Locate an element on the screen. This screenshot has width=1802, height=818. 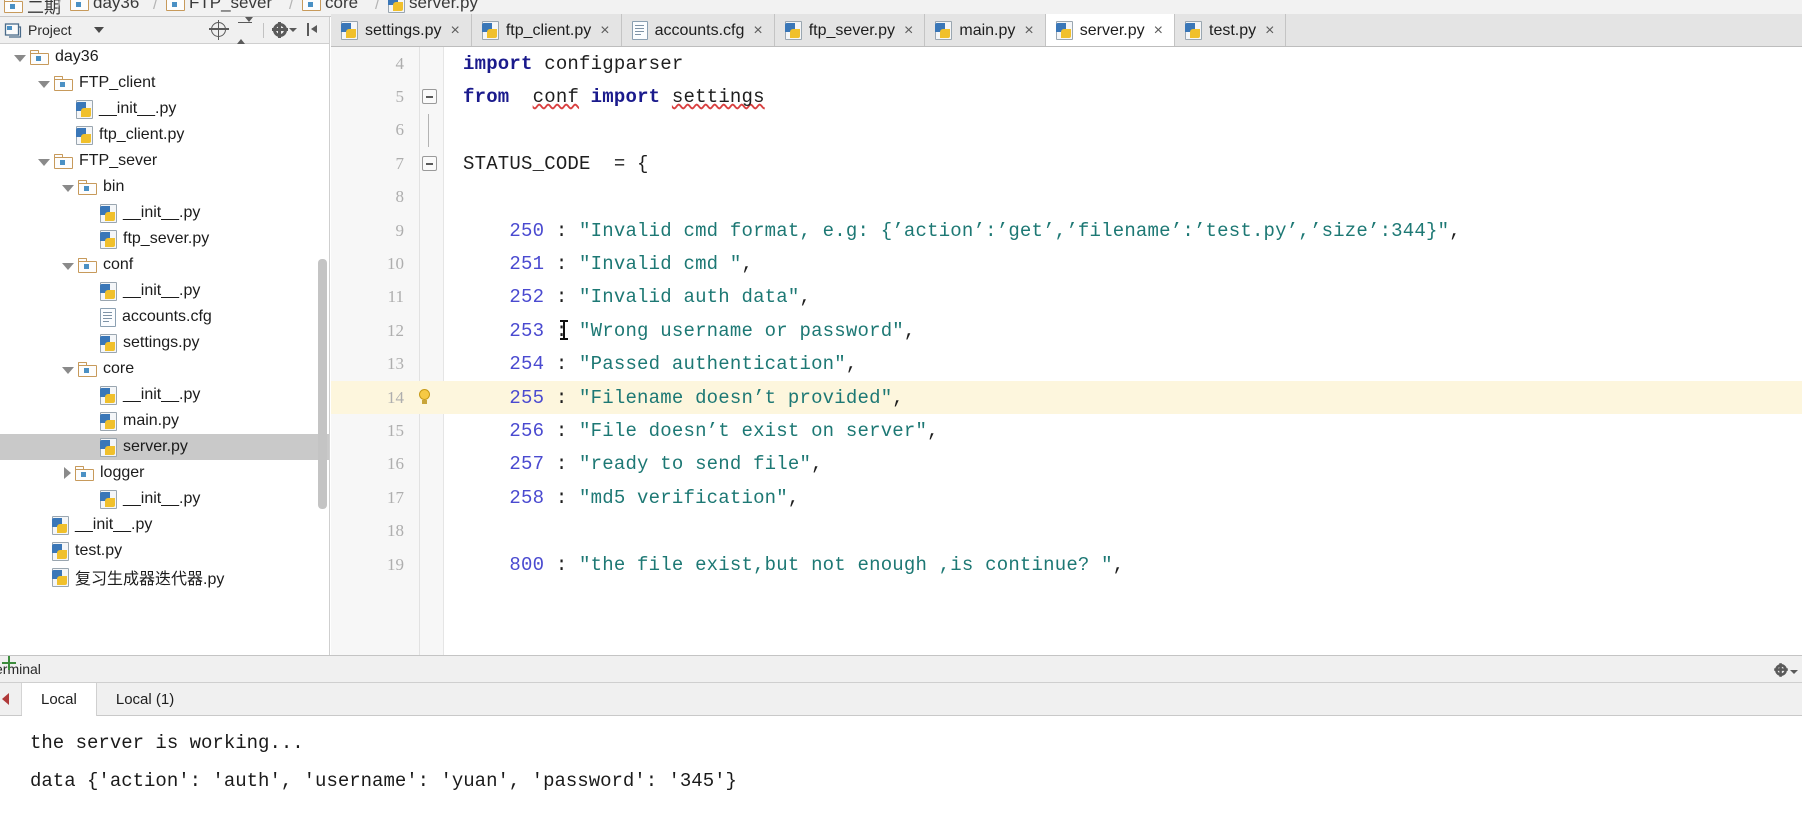
code-line: 14 255 : ″Filename doesn’t provided″, is located at coordinates (1066, 397).